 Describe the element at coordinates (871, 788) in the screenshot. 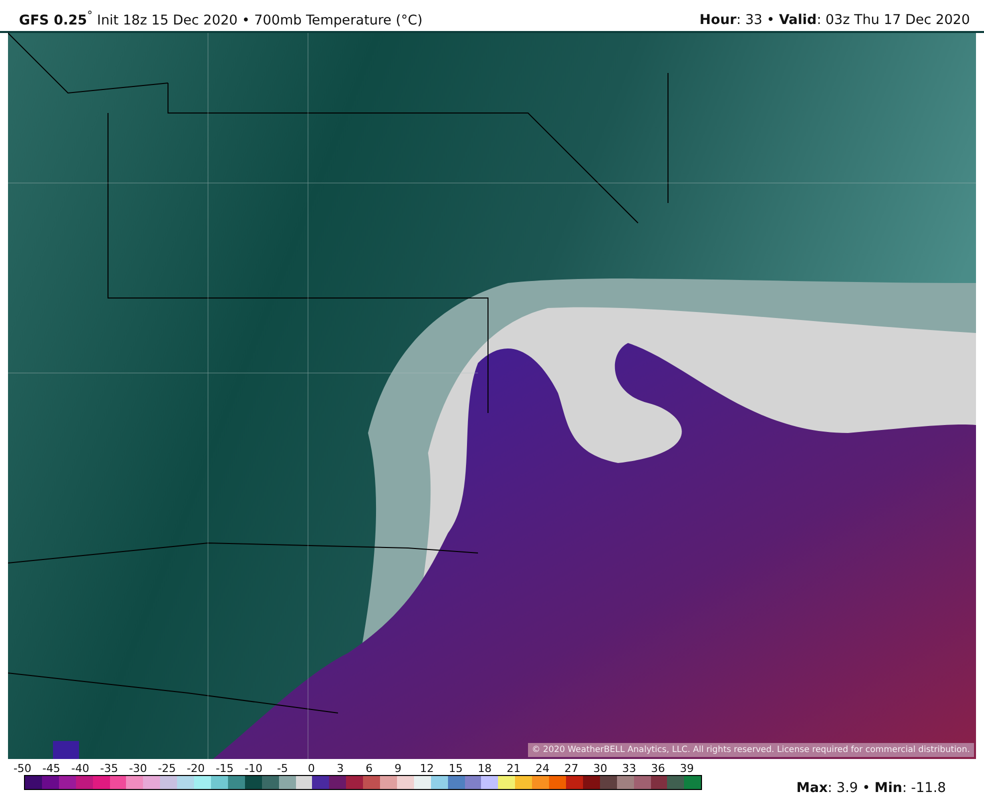

I see `max-min-values: Max: 3.9 • Min: -11.8` at that location.